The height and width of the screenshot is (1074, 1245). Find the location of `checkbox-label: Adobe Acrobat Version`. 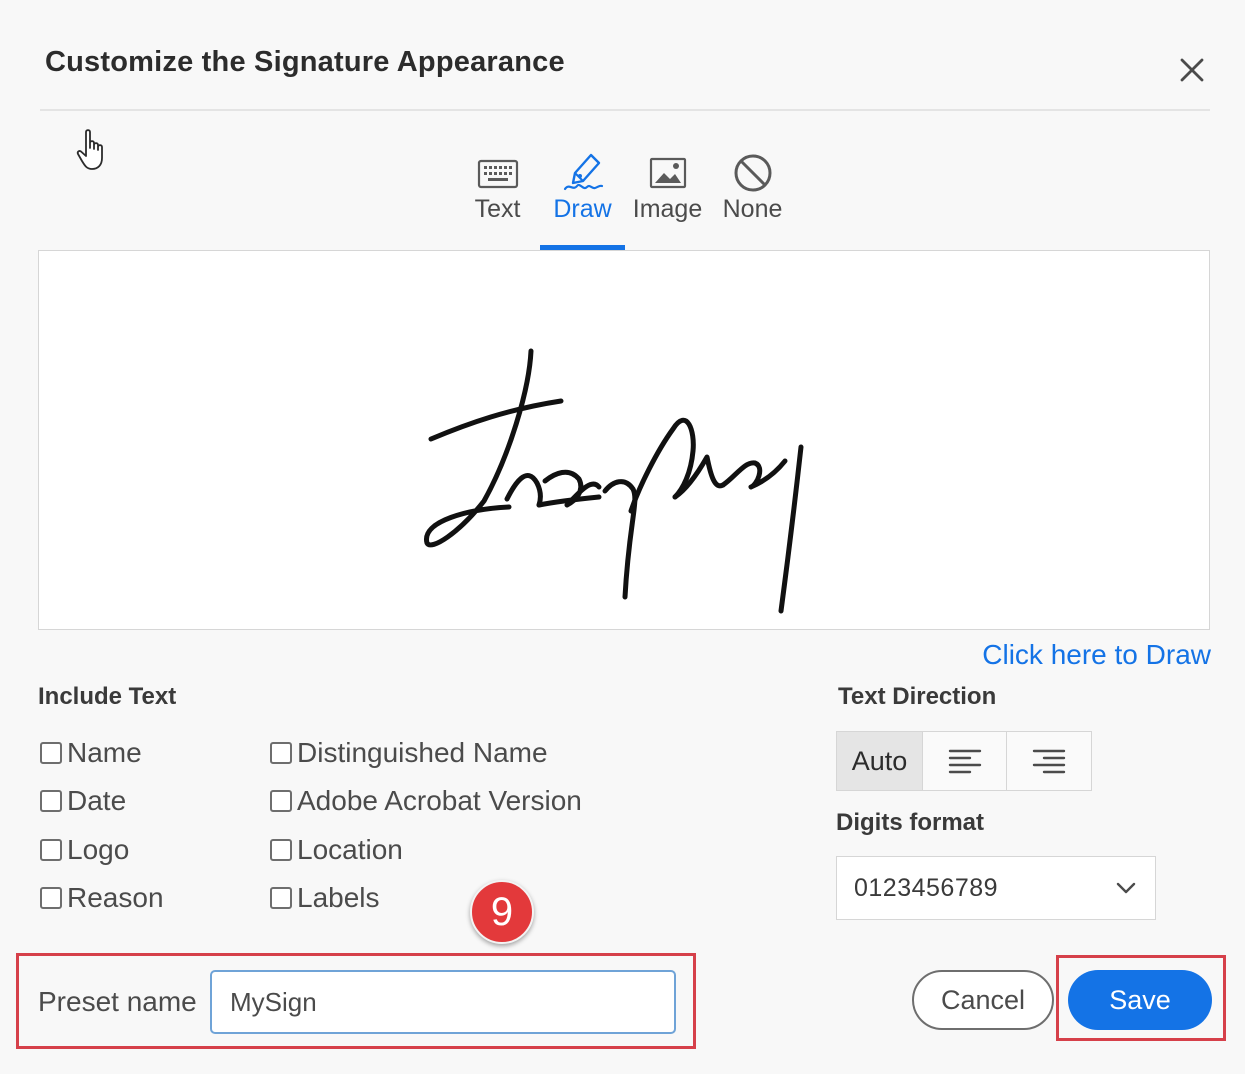

checkbox-label: Adobe Acrobat Version is located at coordinates (439, 800).